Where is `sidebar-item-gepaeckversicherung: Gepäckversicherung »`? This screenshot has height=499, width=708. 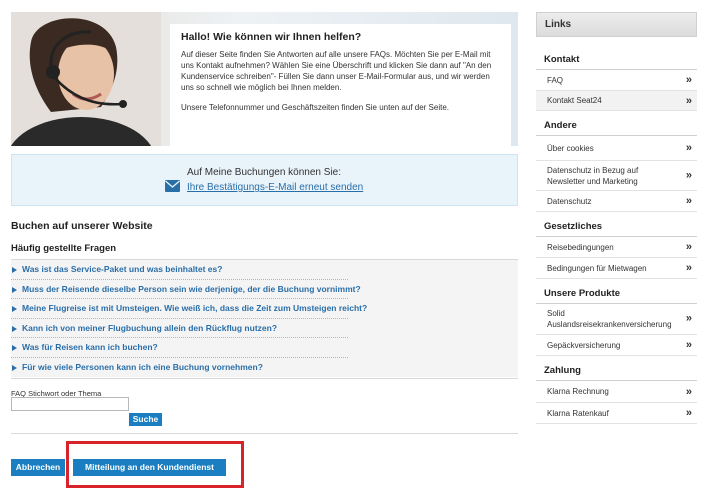
sidebar-item-gepaeckversicherung: Gepäckversicherung » is located at coordinates (616, 345).